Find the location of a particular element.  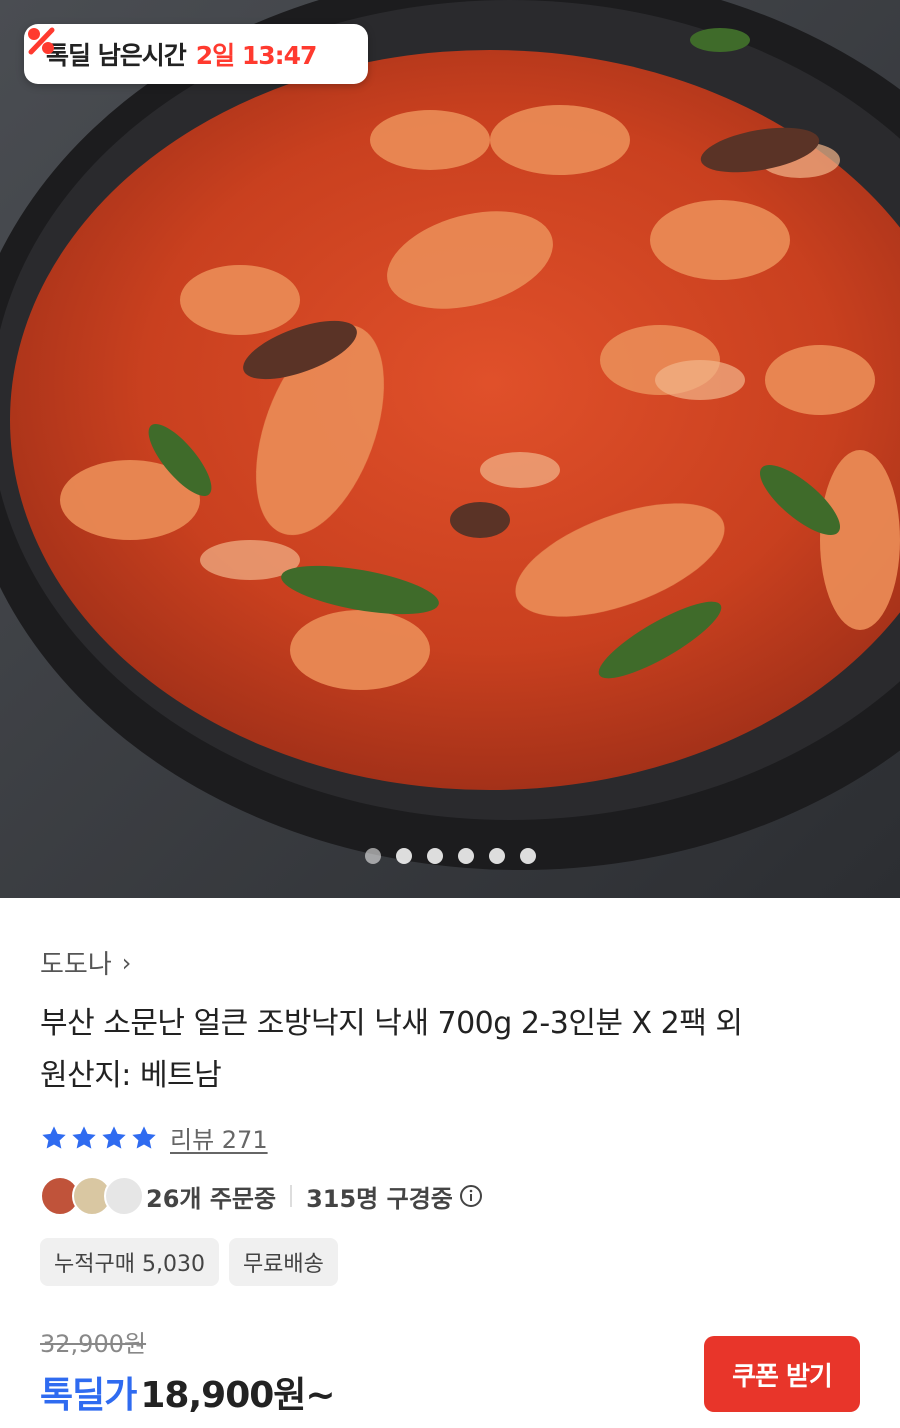

product-title-line: 부산 소문난 얼큰 조방낙지 낙새 700g 2-3인분 X 2팩 외 is located at coordinates (391, 1023).